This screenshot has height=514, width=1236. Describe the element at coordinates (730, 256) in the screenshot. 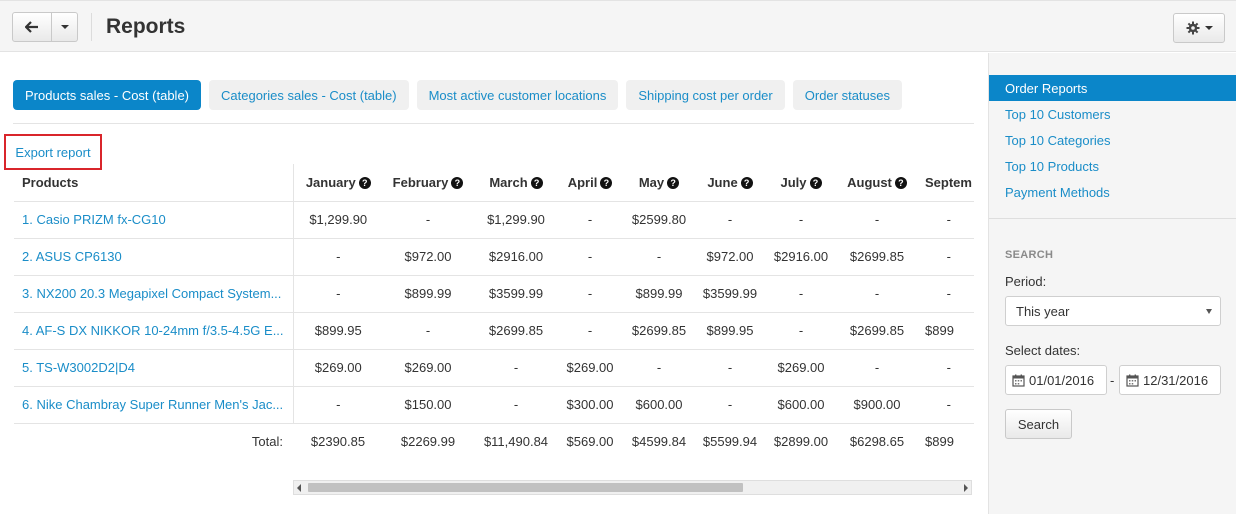

I see `table-cell: $972.00` at that location.